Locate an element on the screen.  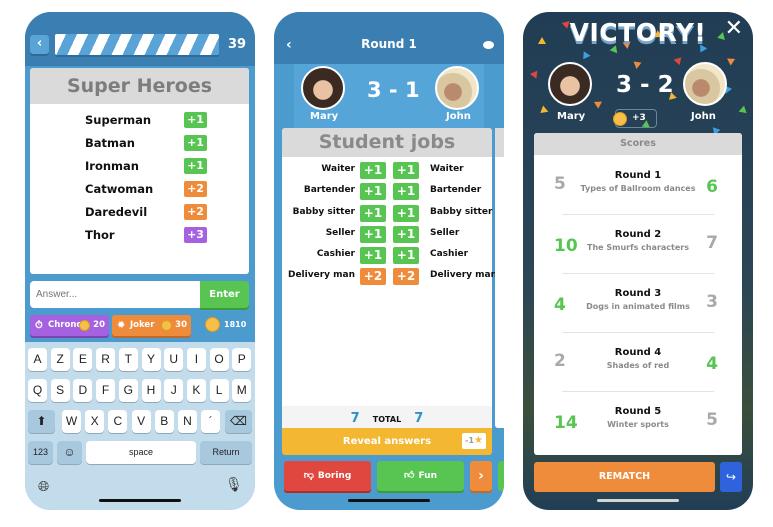
key: G is located at coordinates (128, 390).